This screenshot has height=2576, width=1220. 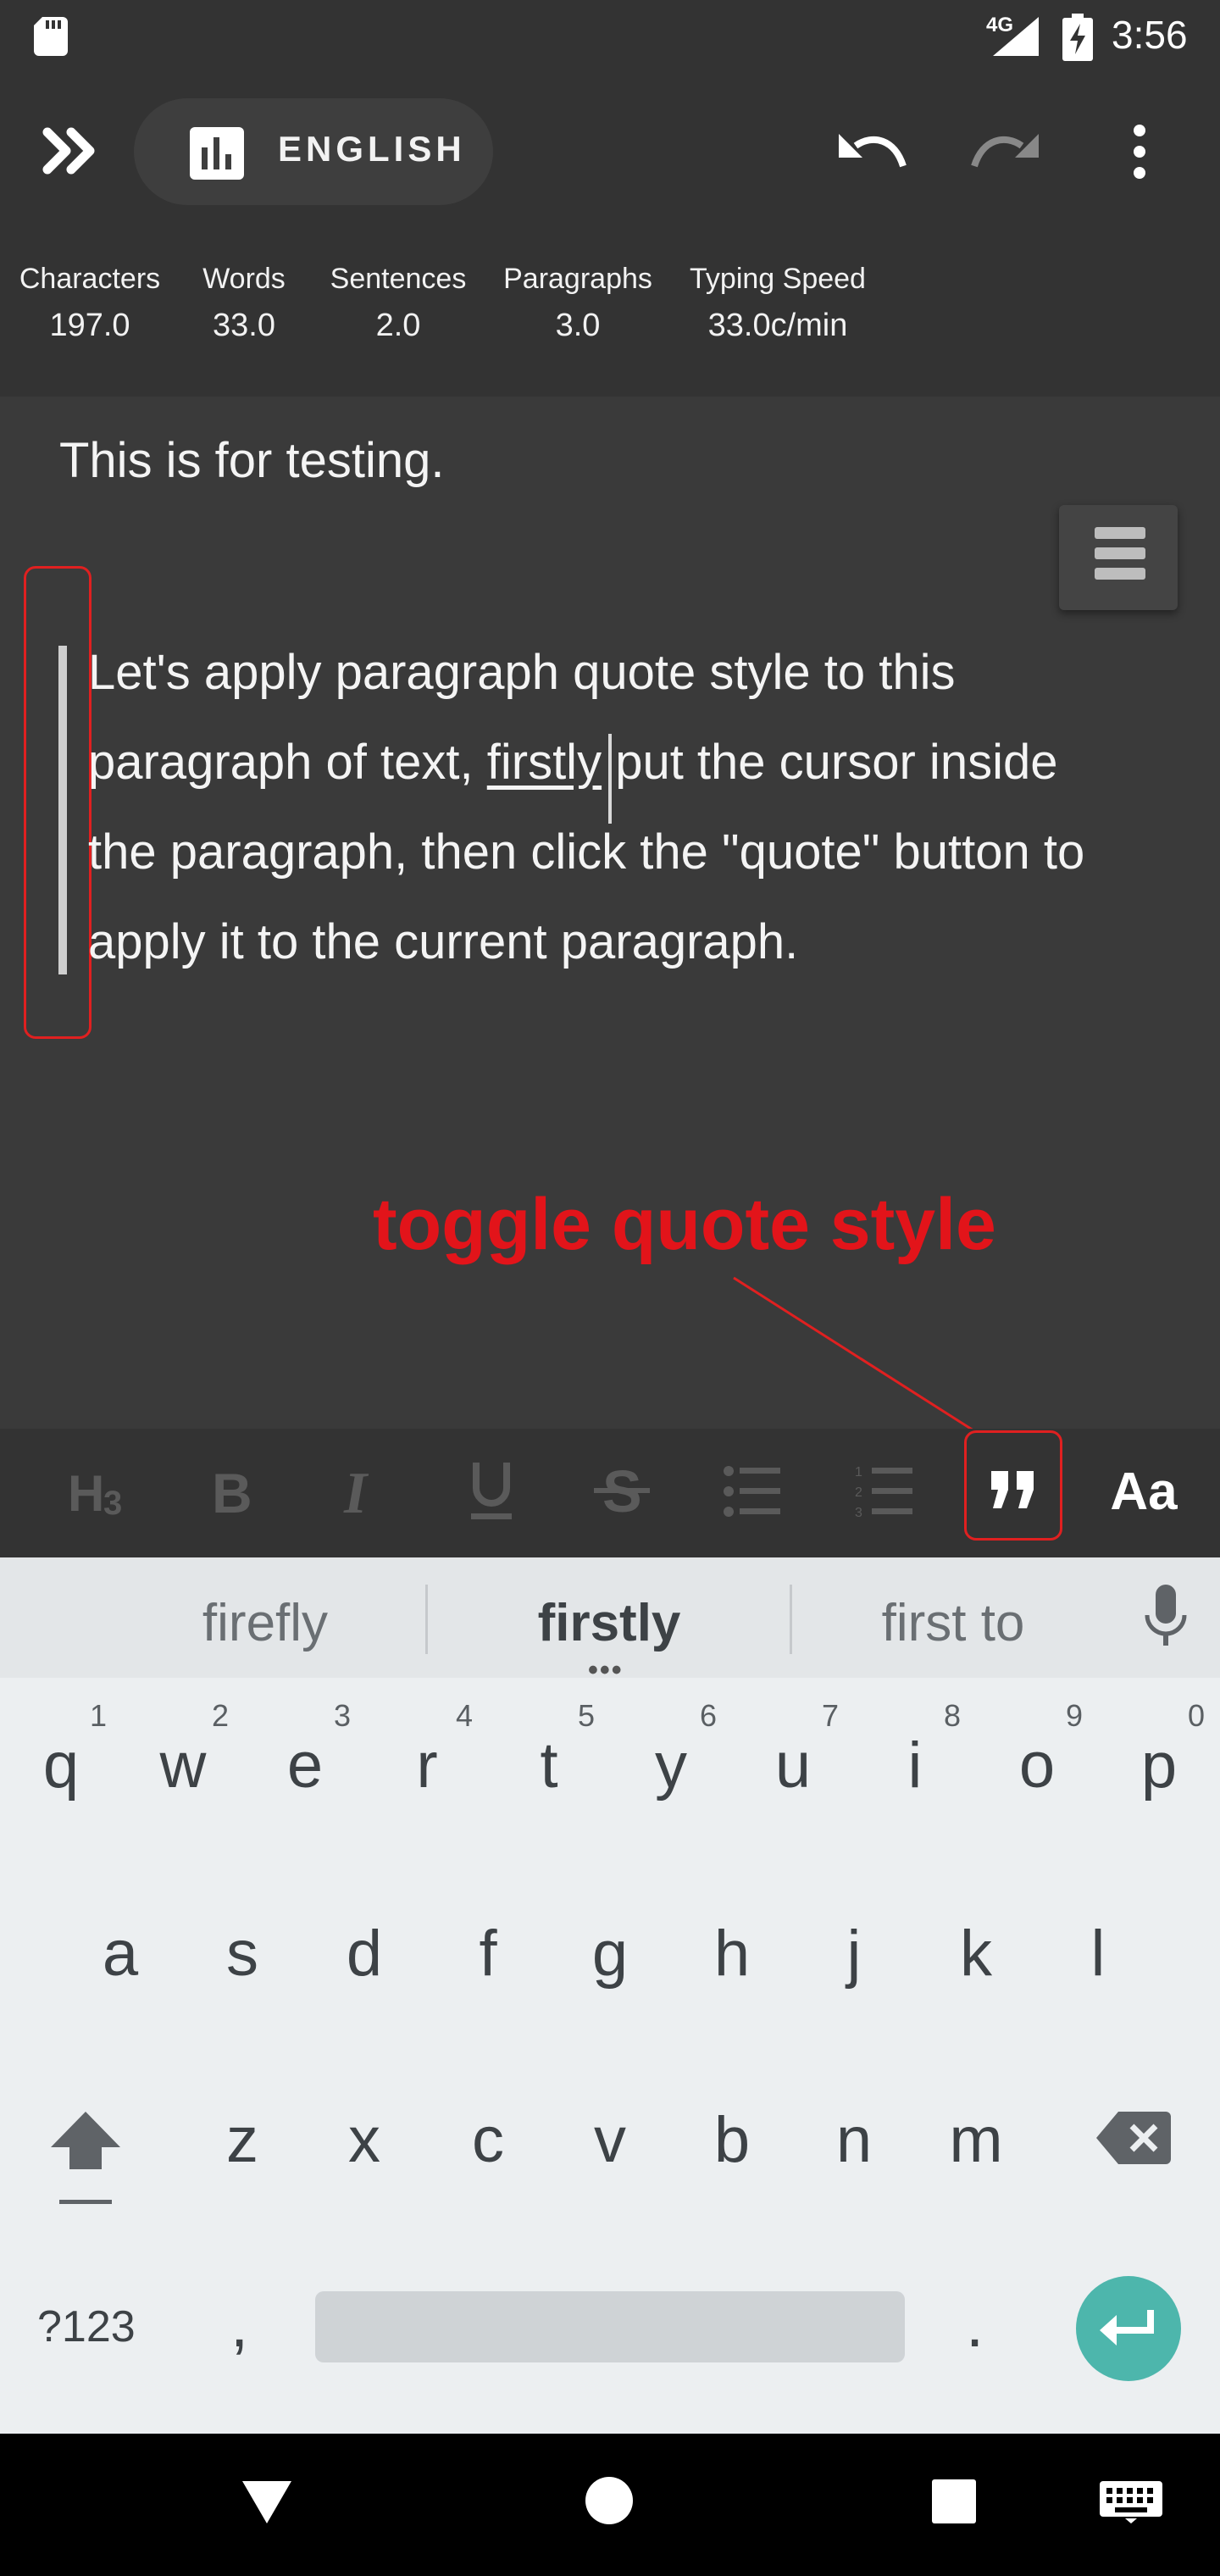 I want to click on numbered-list-icon: 1 2 3, so click(x=884, y=1491).